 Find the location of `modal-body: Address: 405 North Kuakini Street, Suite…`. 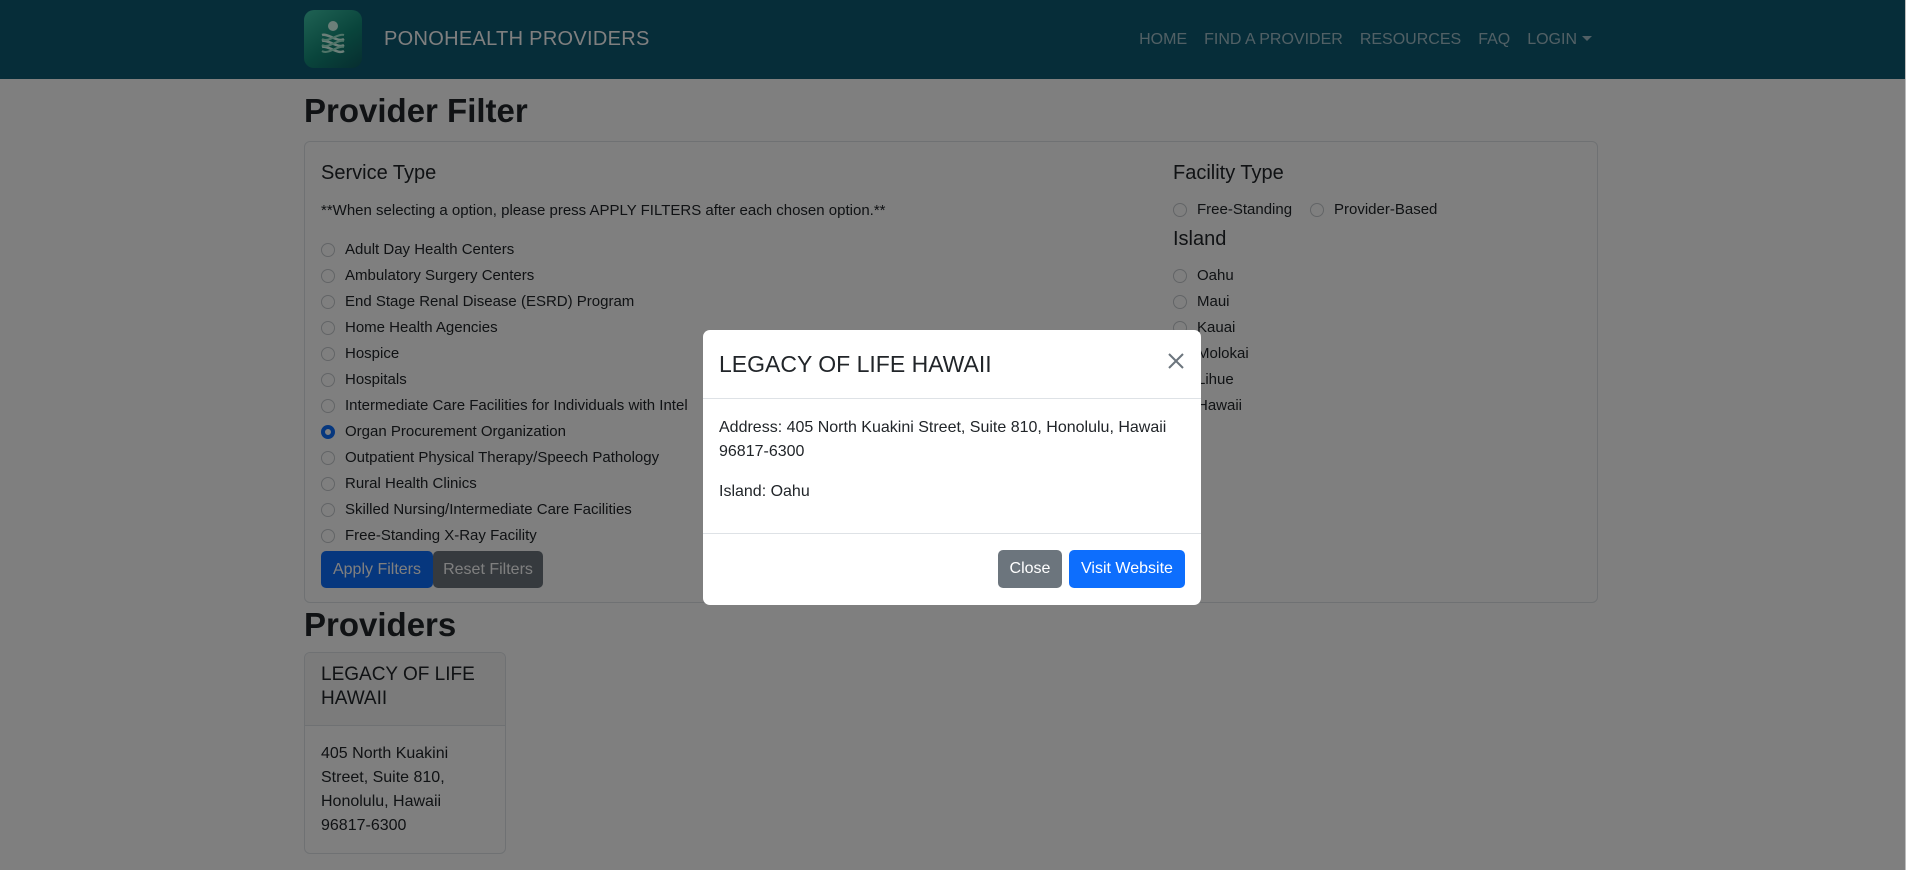

modal-body: Address: 405 North Kuakini Street, Suite… is located at coordinates (949, 468).